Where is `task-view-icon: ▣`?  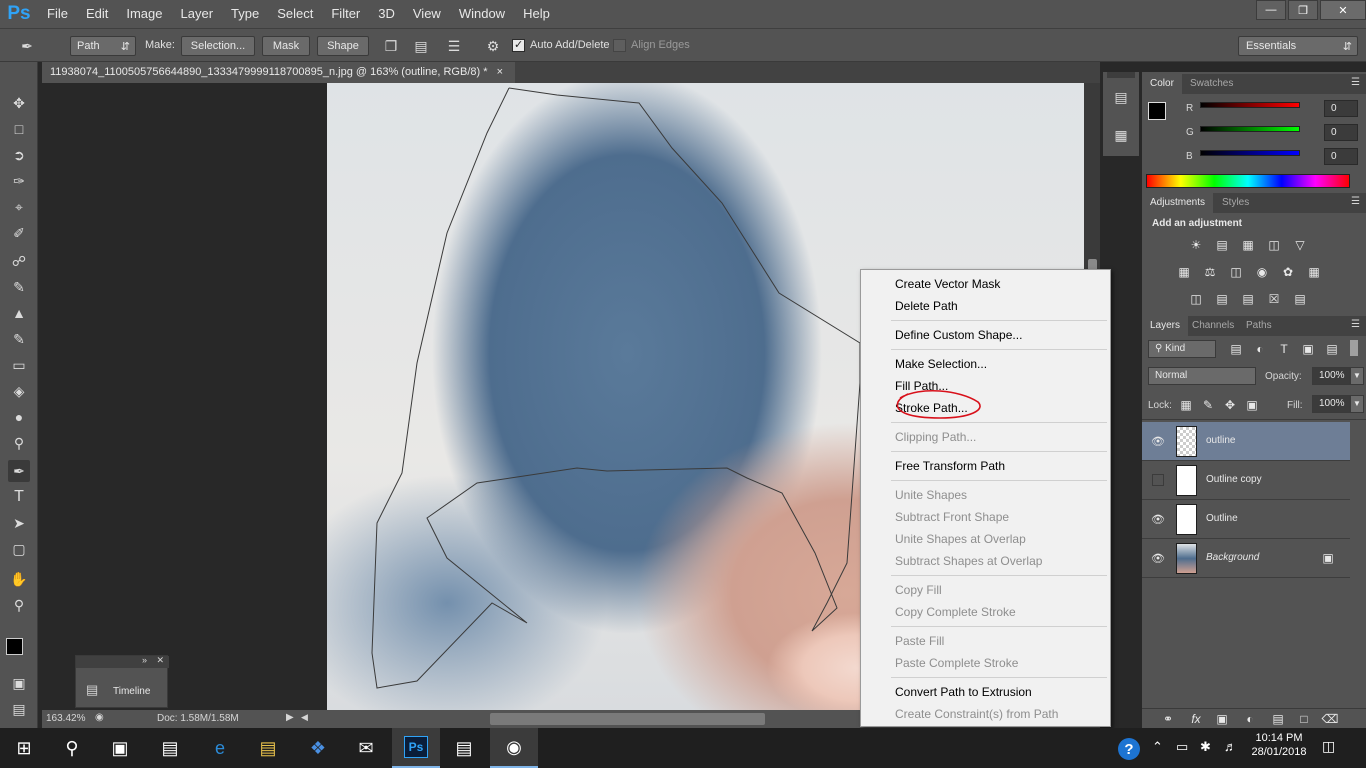 task-view-icon: ▣ is located at coordinates (120, 748).